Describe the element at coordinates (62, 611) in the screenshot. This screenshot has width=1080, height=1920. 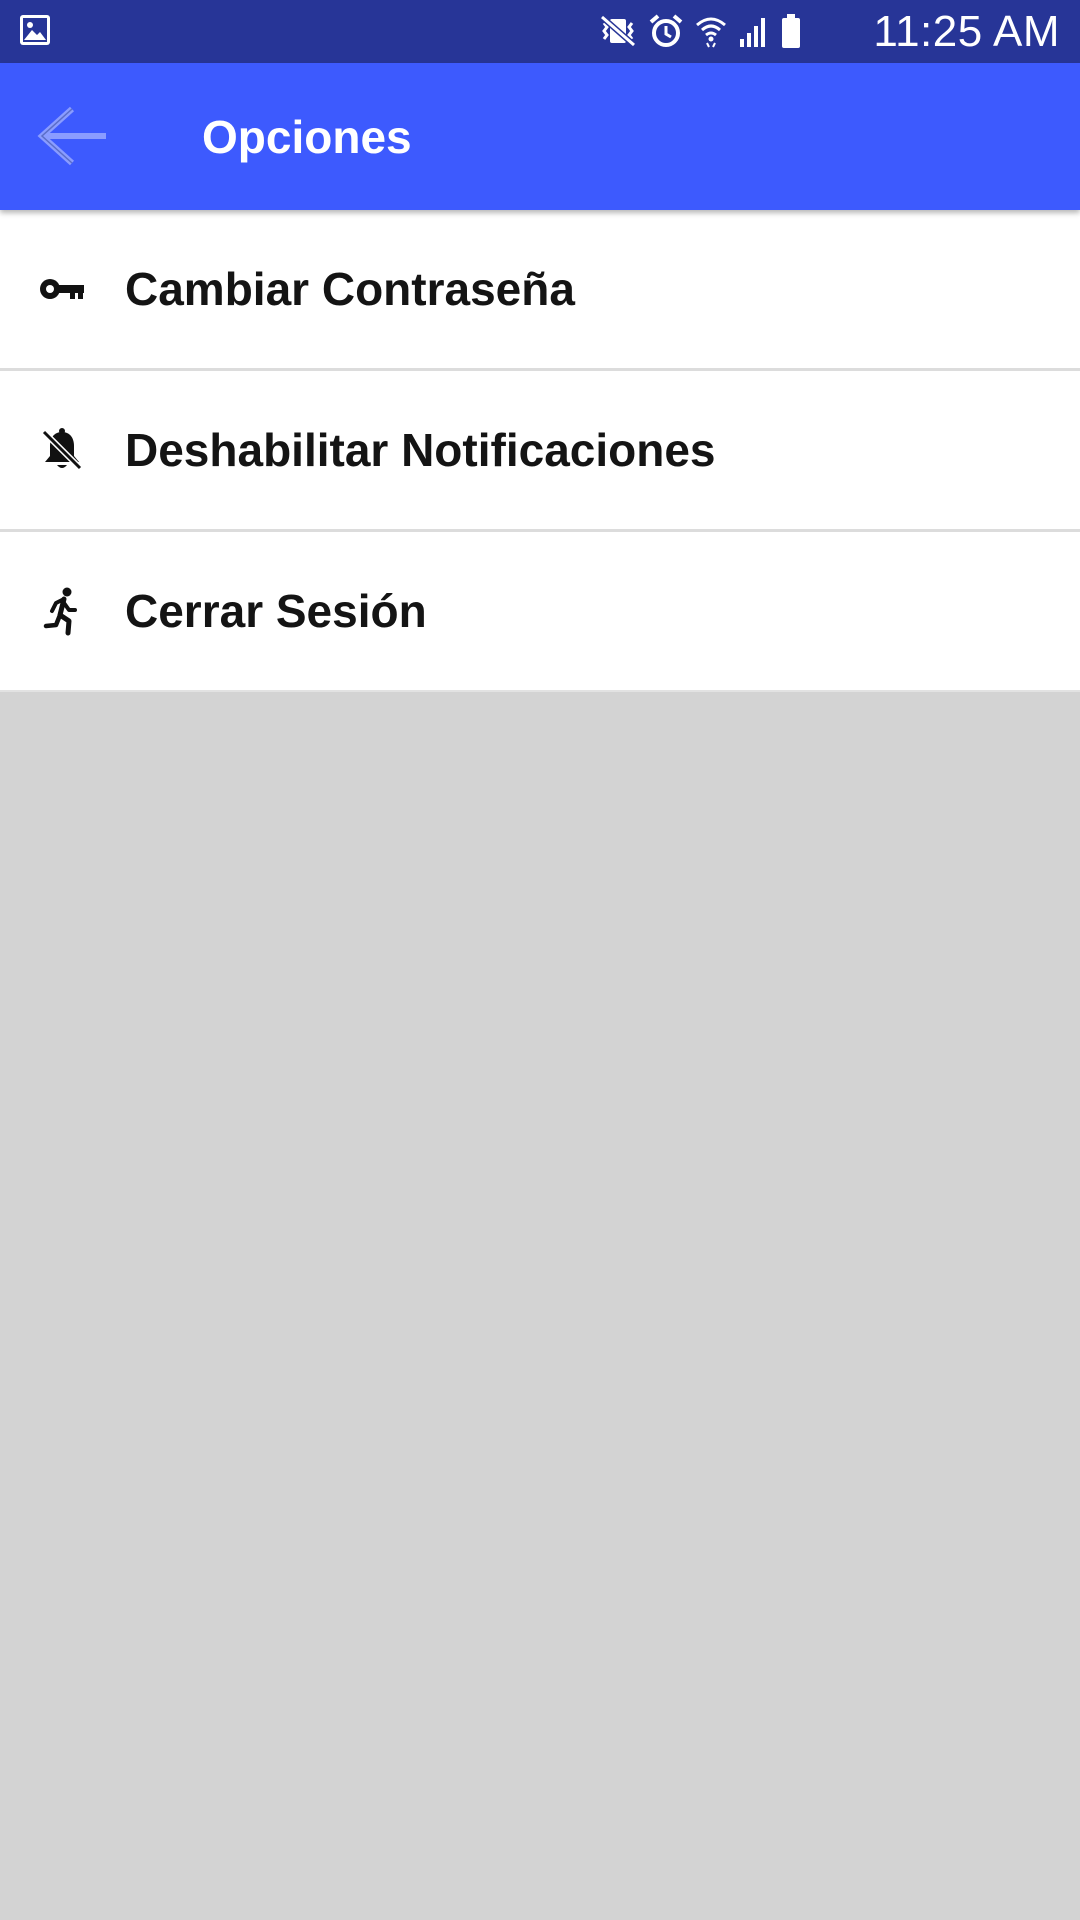
I see `run-icon` at that location.